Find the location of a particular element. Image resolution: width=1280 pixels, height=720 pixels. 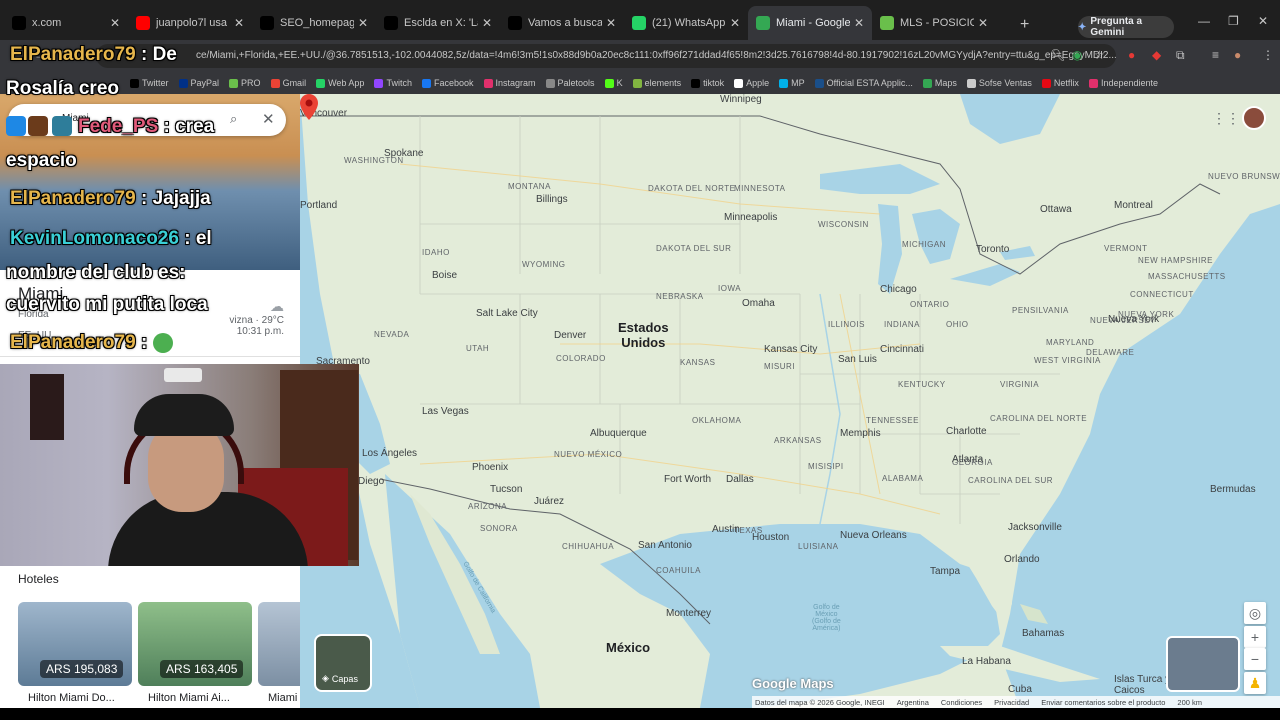

menu-icon: ⋮ is located at coordinates (1268, 55).